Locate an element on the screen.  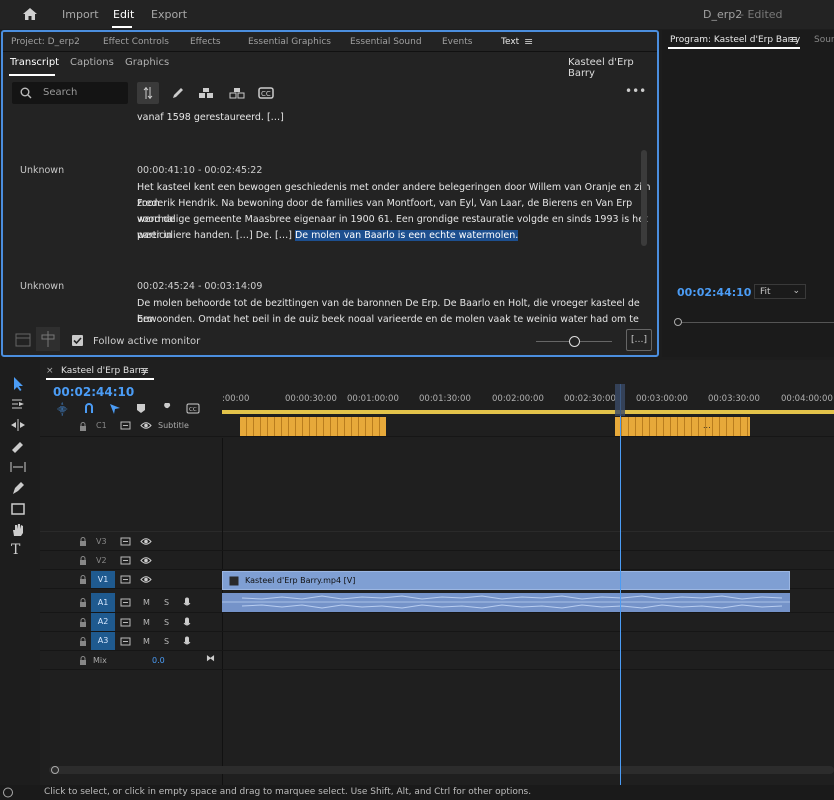
subtitle-empty-area is located at coordinates (437, 485).